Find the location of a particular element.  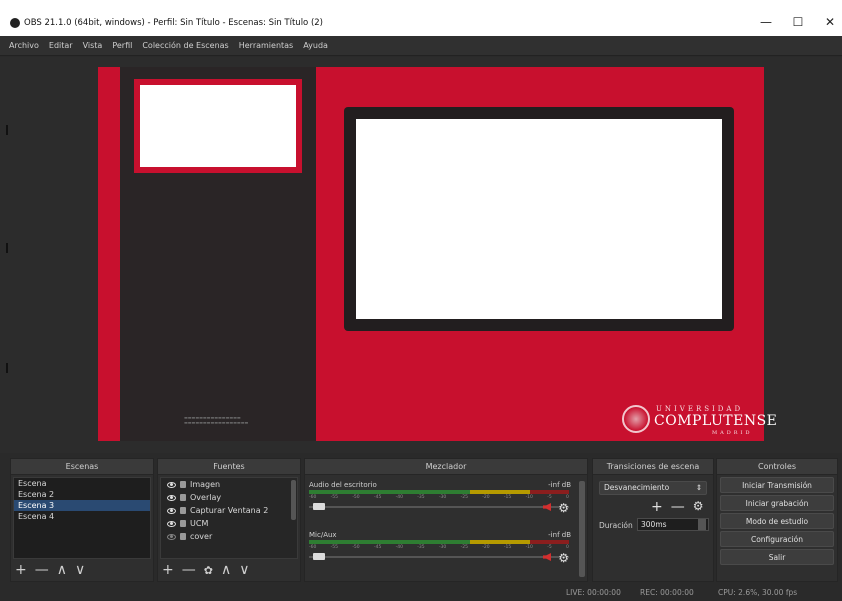

duration-value: 300ms is located at coordinates (654, 524).